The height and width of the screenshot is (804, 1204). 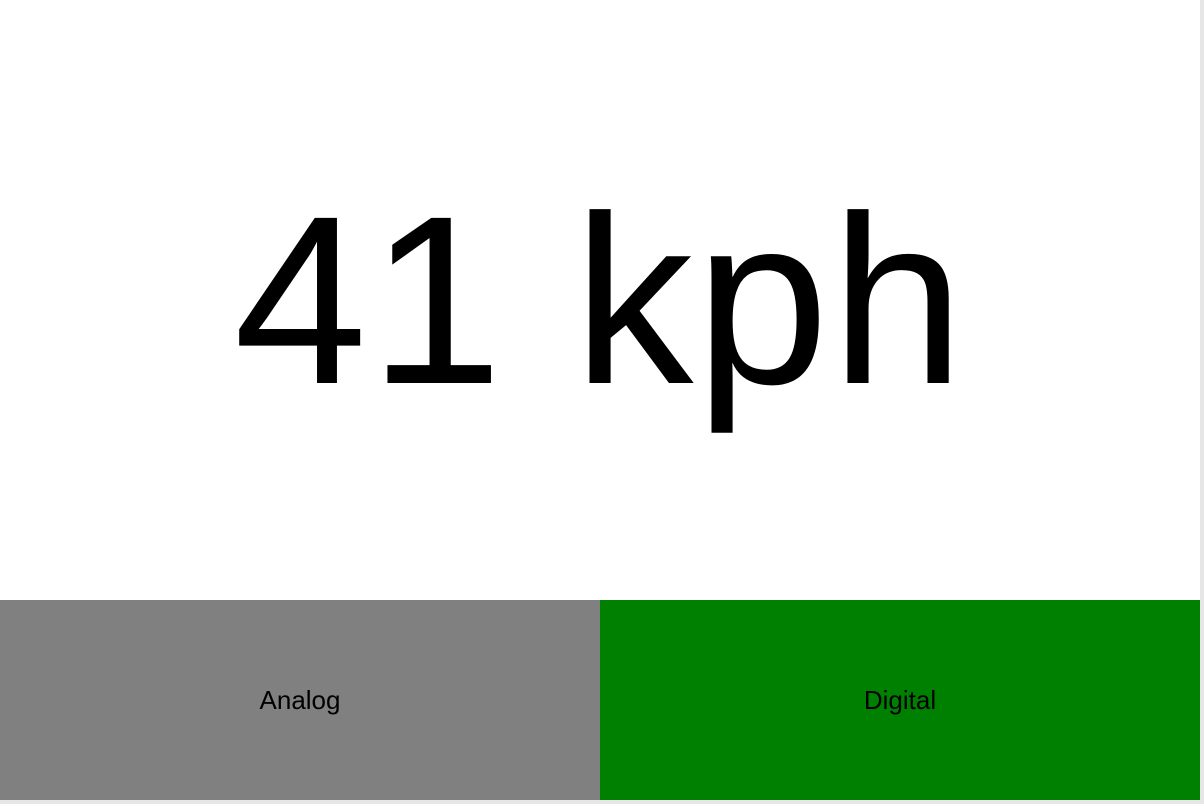 I want to click on analog-mode-label: Analog, so click(x=300, y=699).